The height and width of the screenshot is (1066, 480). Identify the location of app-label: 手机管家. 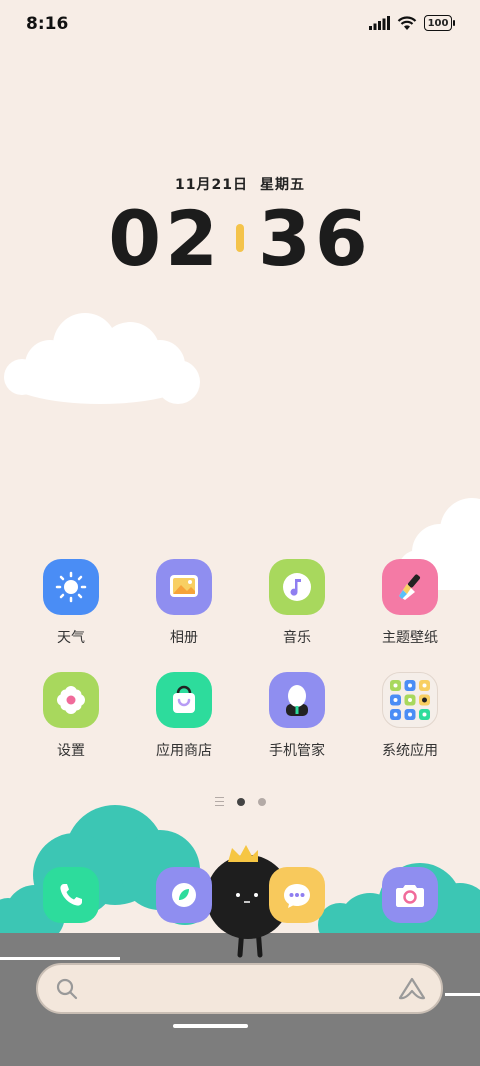
(297, 751).